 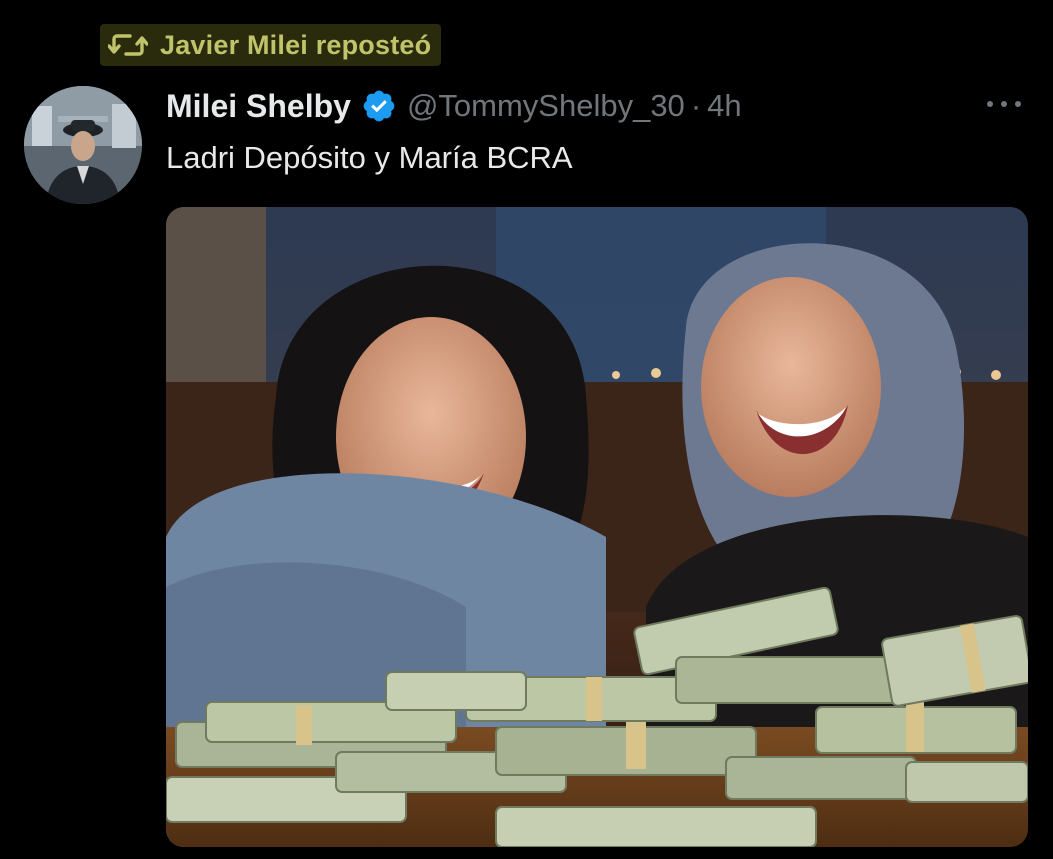 I want to click on tweet-timestamp: 4h, so click(x=724, y=106).